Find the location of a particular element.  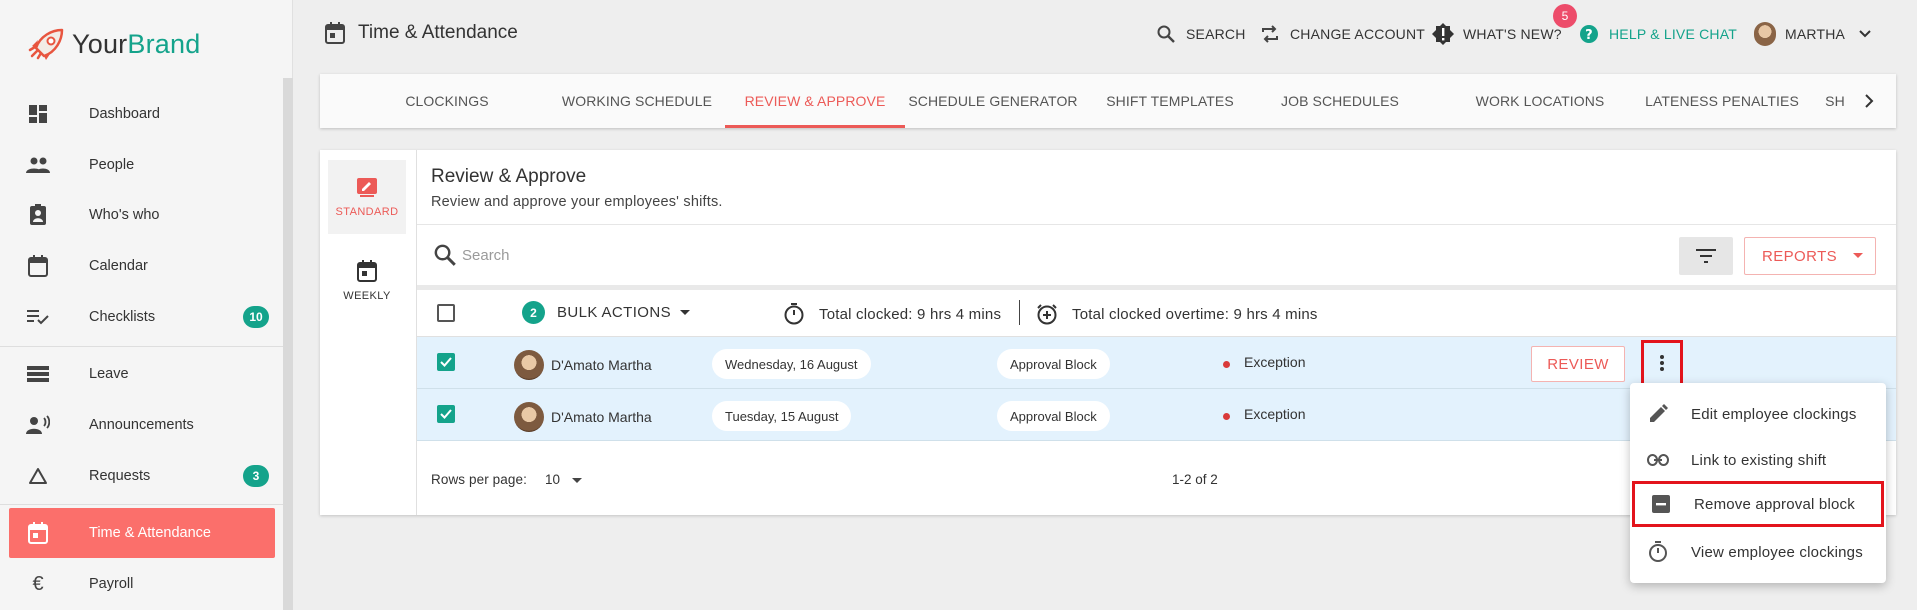

notification-badge: 5 is located at coordinates (1565, 16).